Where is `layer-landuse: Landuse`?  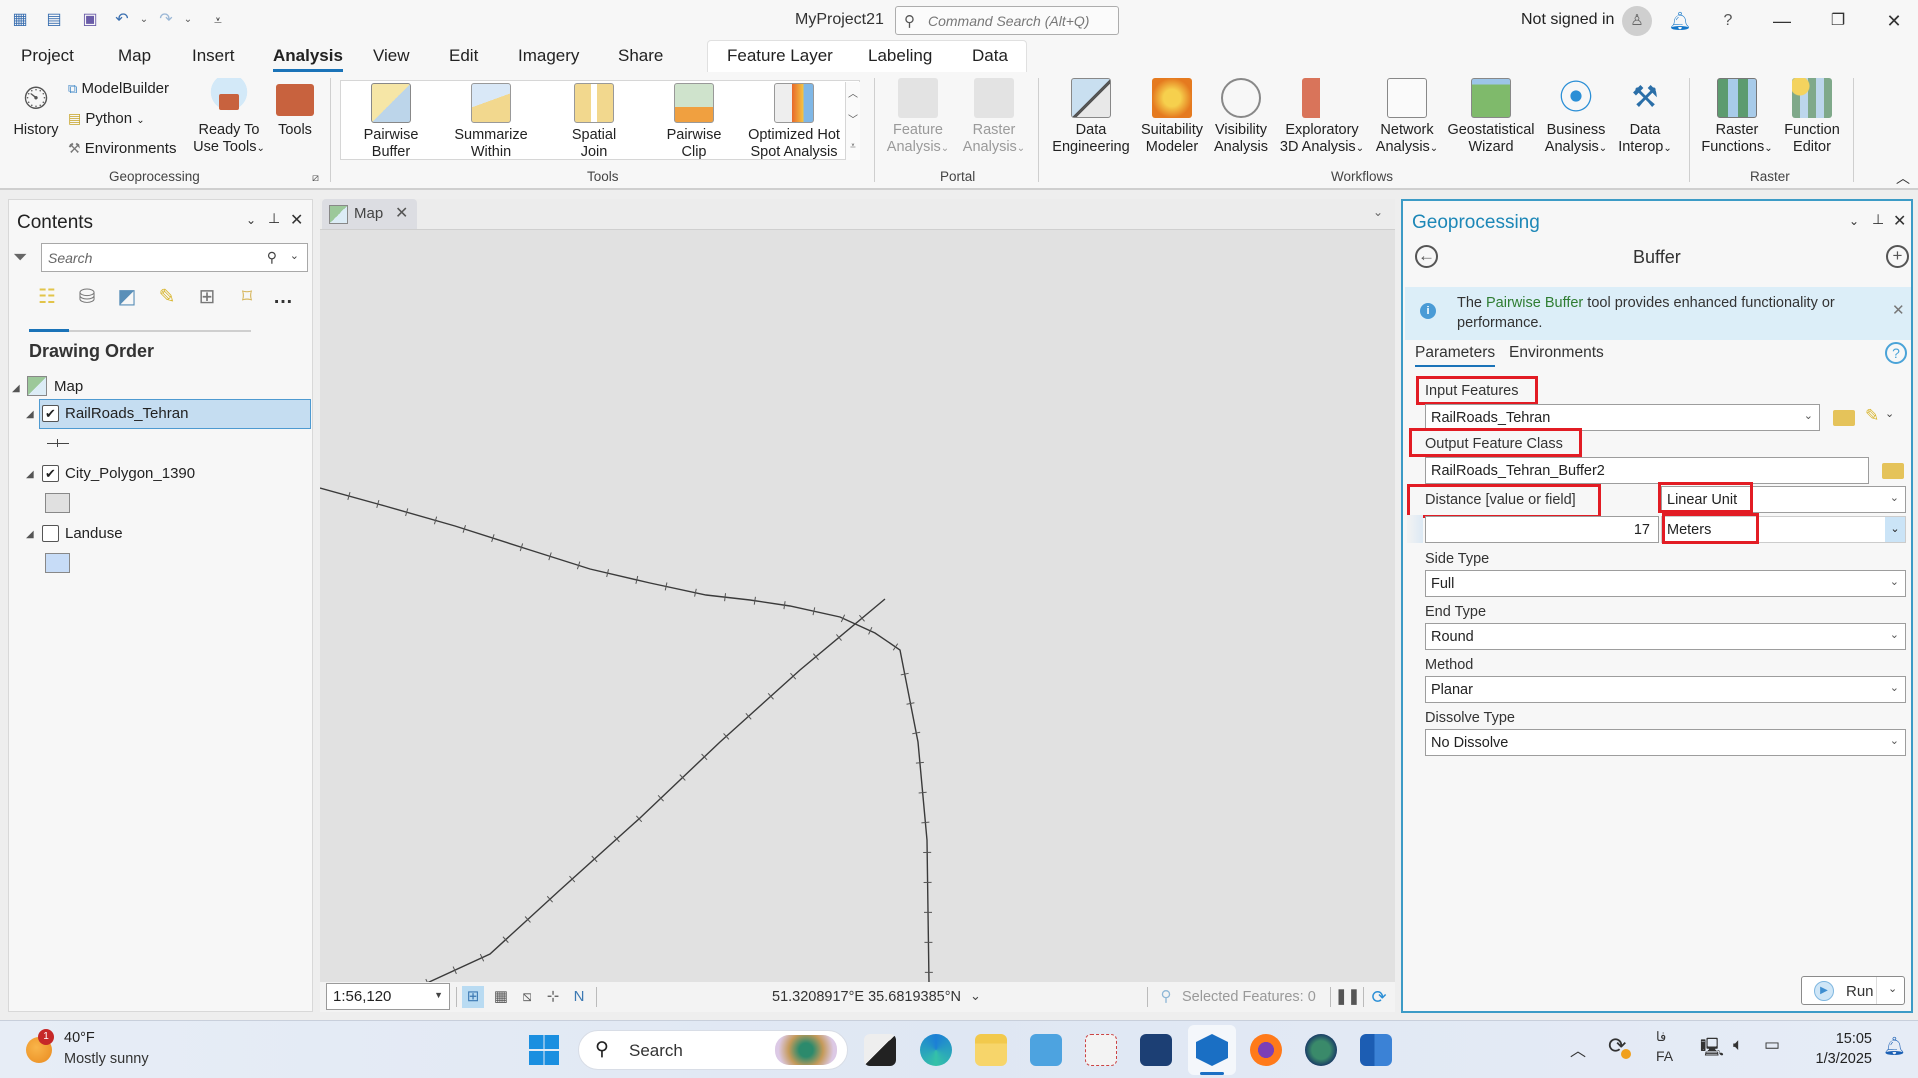 layer-landuse: Landuse is located at coordinates (94, 533).